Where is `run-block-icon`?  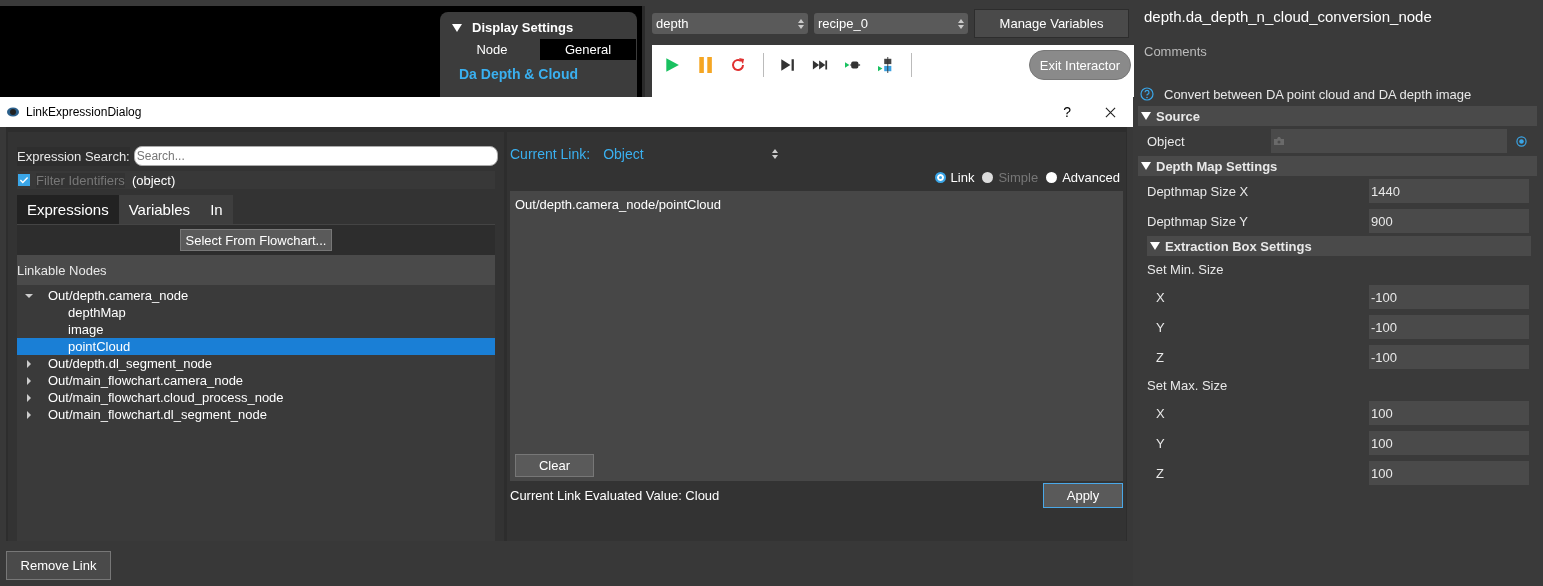
run-block-icon is located at coordinates (886, 65).